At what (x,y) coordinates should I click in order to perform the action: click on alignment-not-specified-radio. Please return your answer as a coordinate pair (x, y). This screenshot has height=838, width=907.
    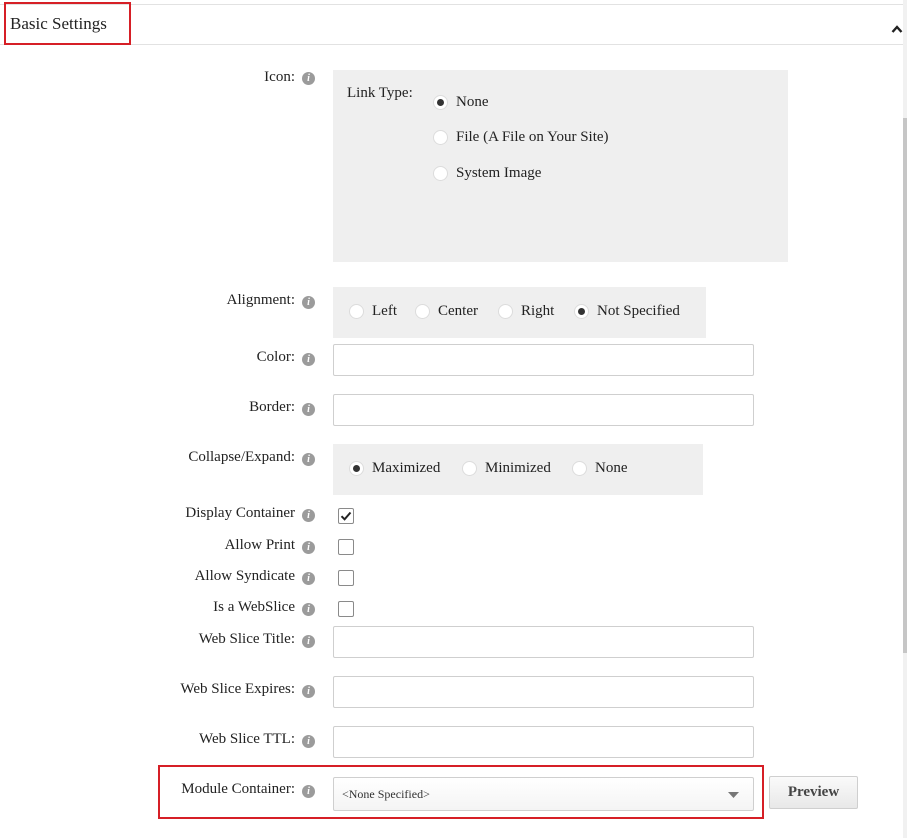
    Looking at the image, I should click on (581, 311).